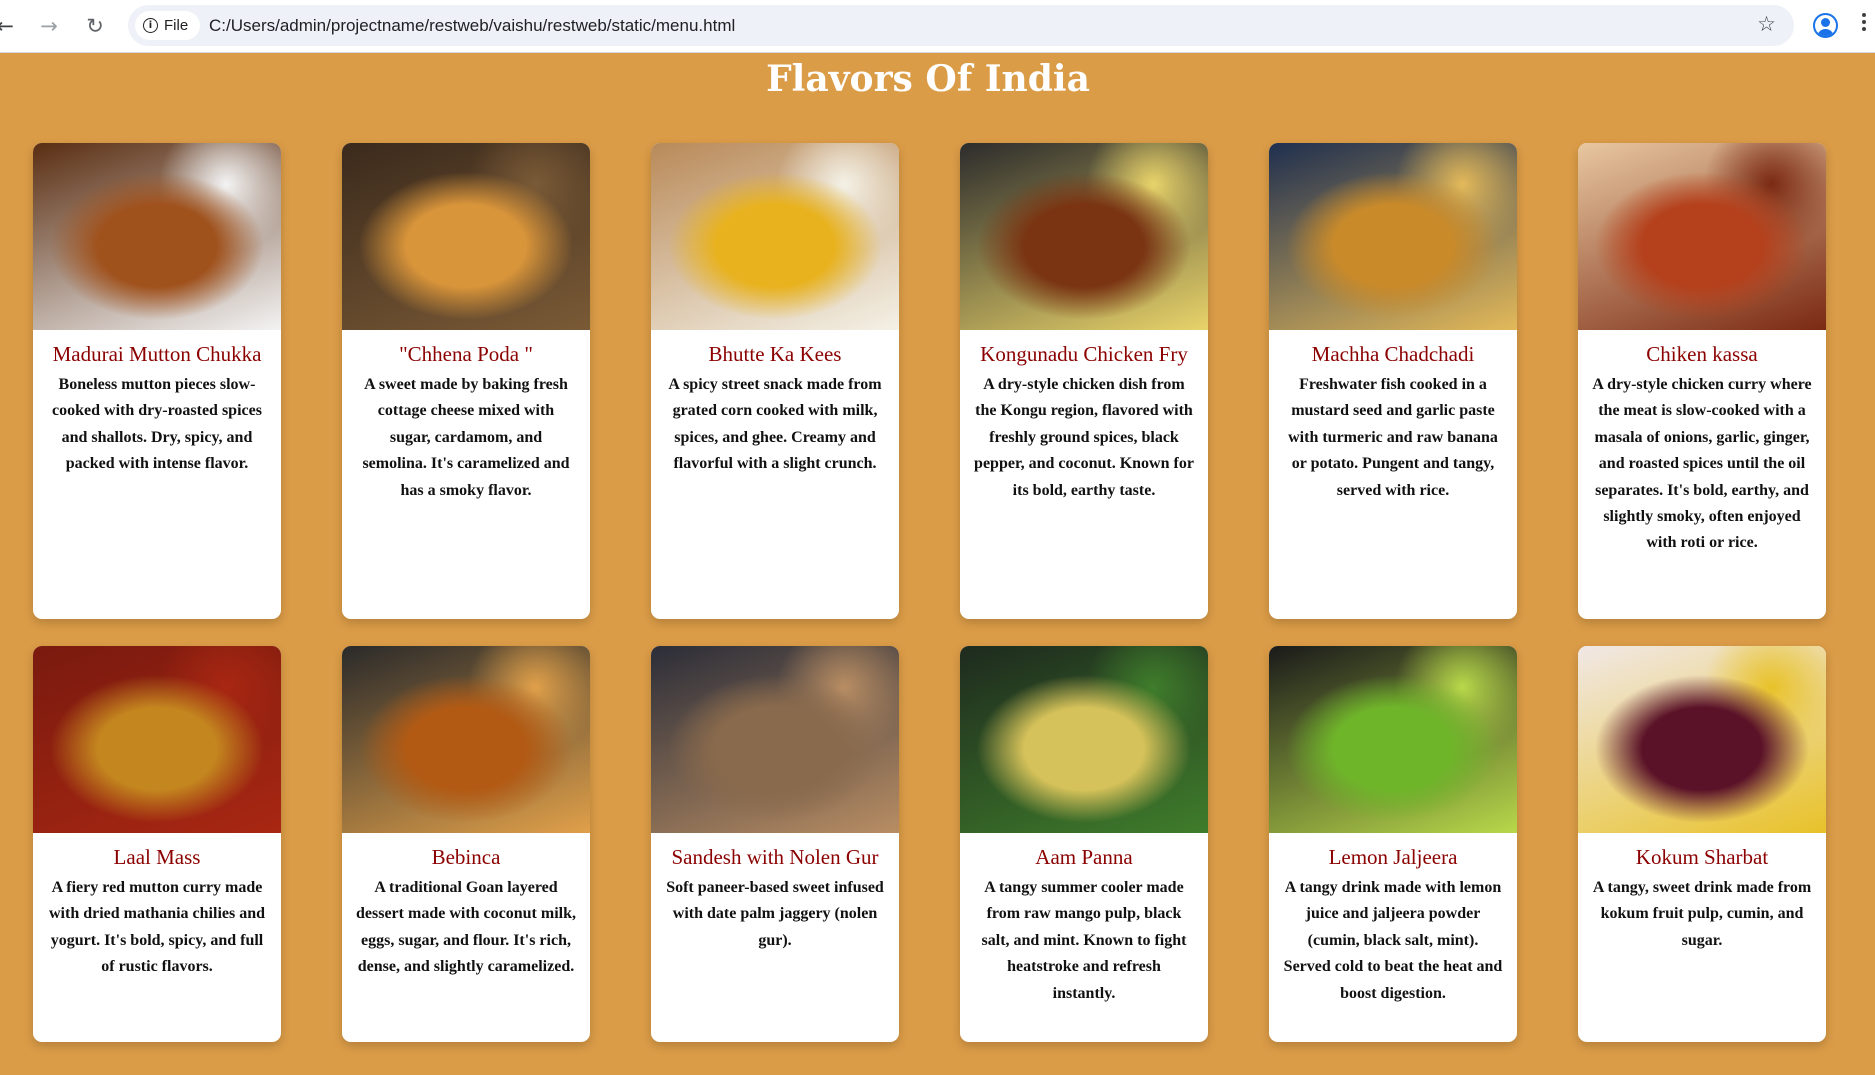 The width and height of the screenshot is (1875, 1075). I want to click on info-icon: i, so click(150, 25).